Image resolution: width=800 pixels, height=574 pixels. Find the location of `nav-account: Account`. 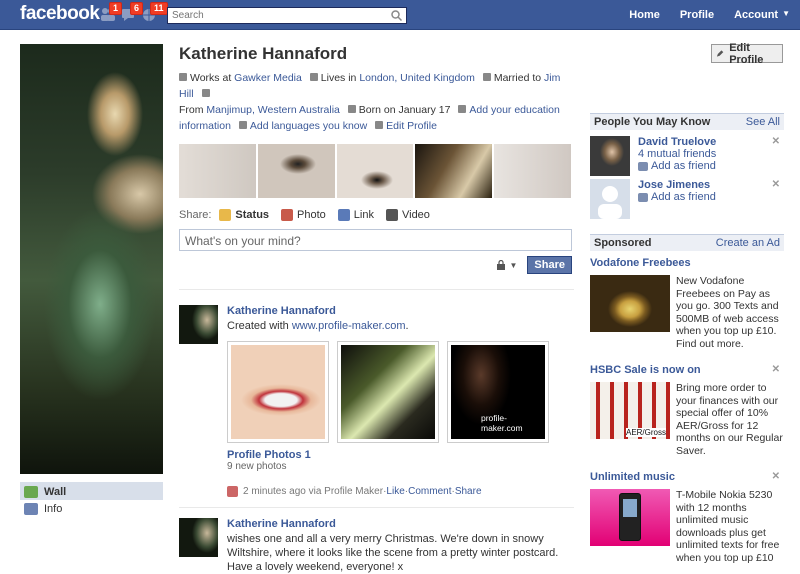

nav-account: Account is located at coordinates (756, 15).